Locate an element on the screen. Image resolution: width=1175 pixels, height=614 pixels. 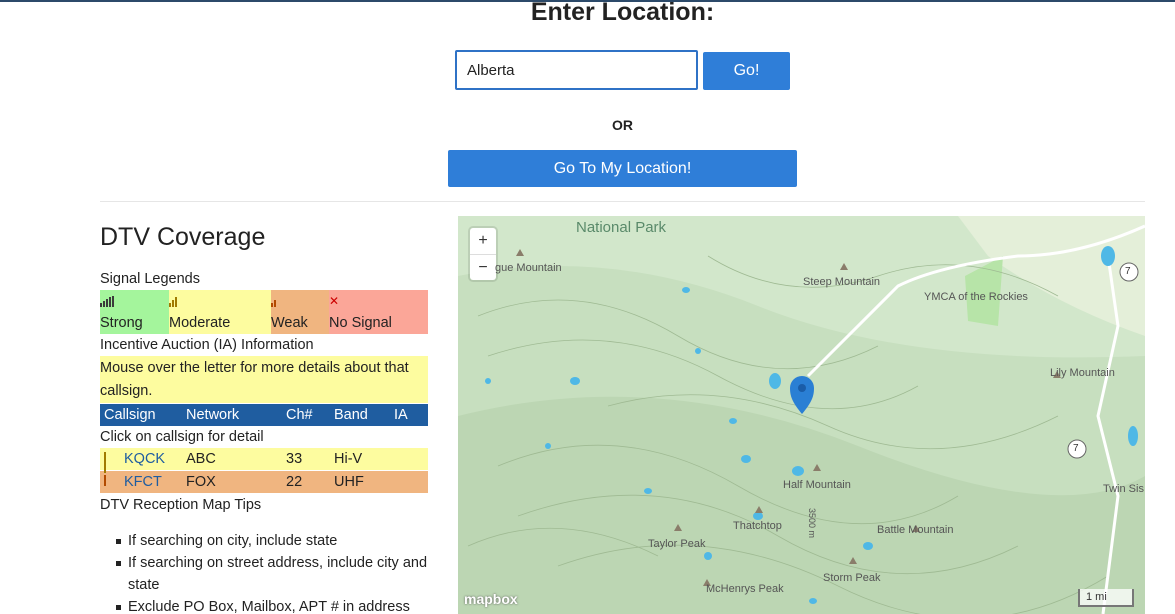
legend-label: No Signal is located at coordinates (360, 323).